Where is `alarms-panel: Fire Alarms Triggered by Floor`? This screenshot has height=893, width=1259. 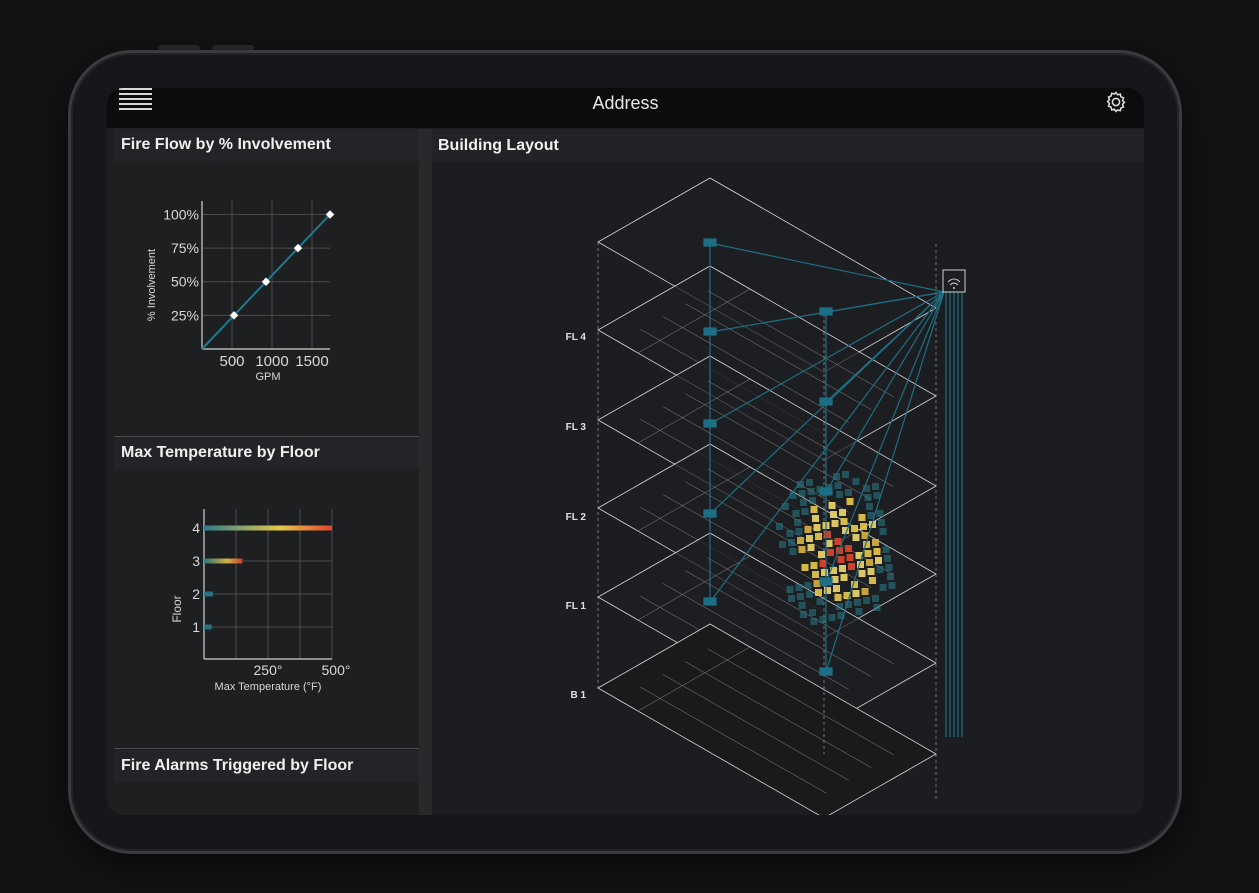 alarms-panel: Fire Alarms Triggered by Floor is located at coordinates (266, 782).